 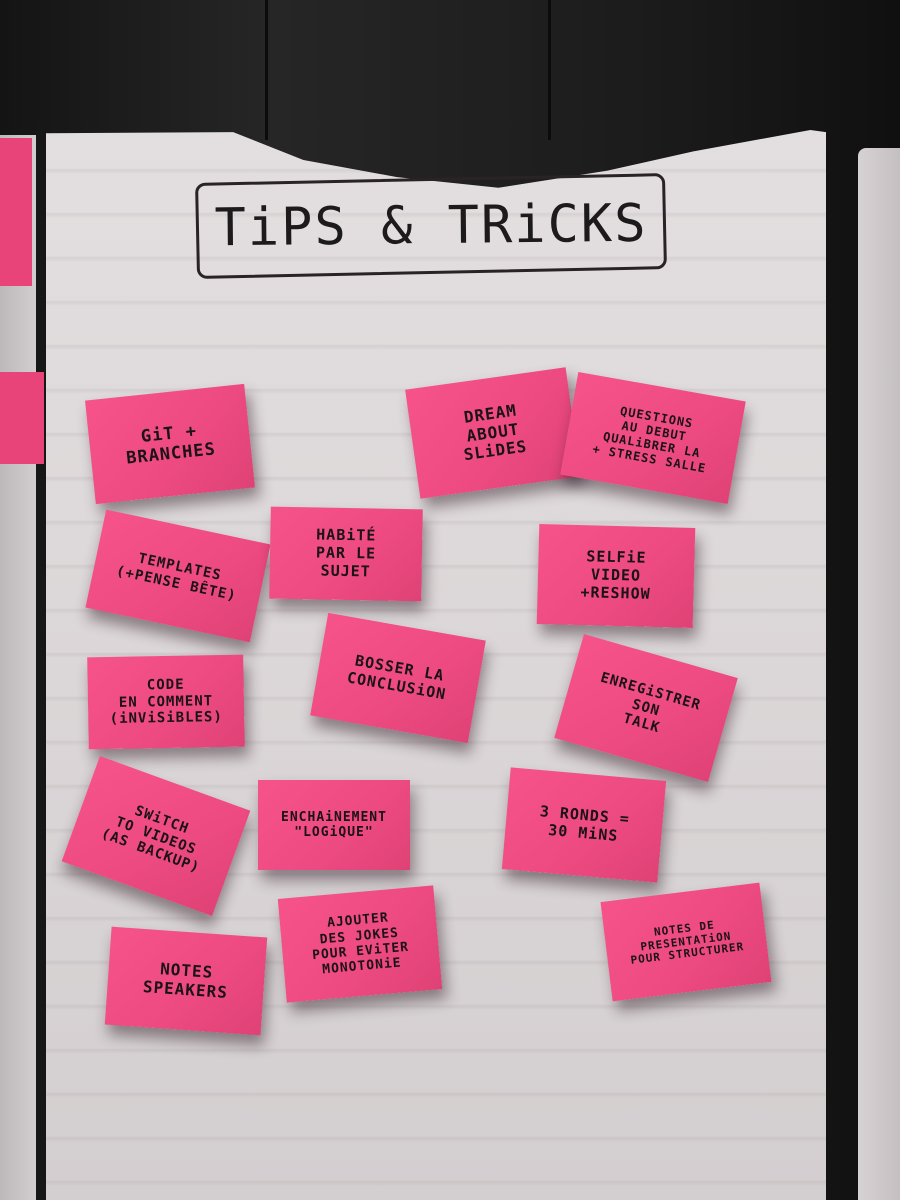 What do you see at coordinates (879, 674) in the screenshot?
I see `right-flipchart-edge` at bounding box center [879, 674].